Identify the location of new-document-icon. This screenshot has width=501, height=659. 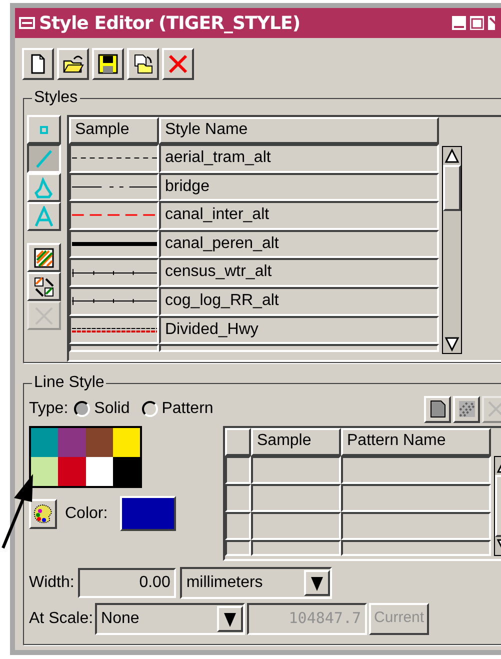
(437, 409).